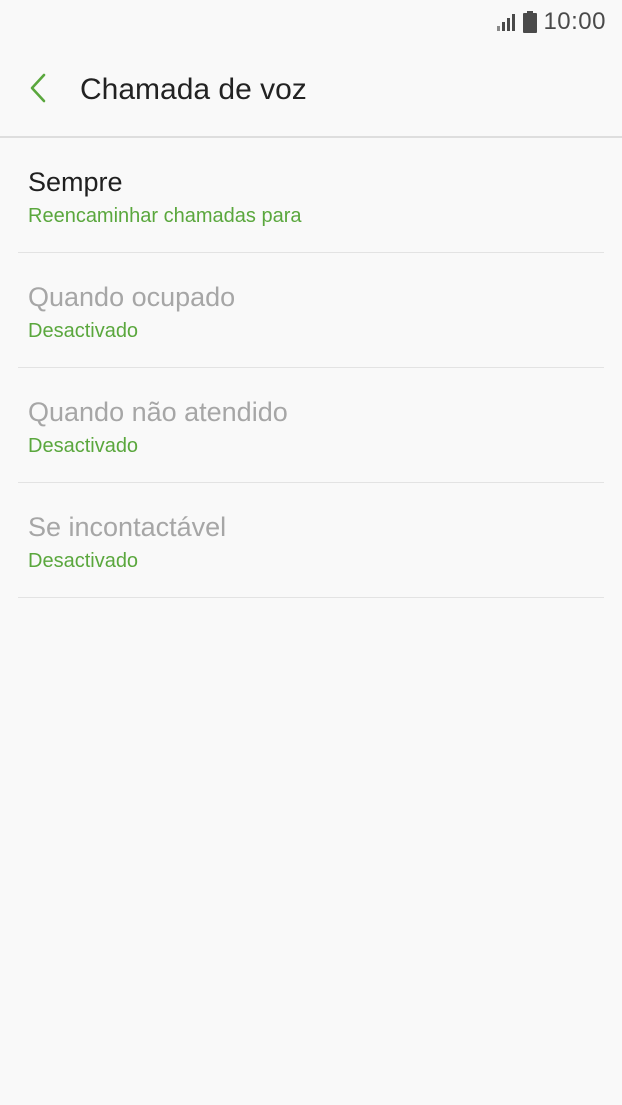 Image resolution: width=622 pixels, height=1105 pixels. I want to click on chevron-left-icon, so click(38, 90).